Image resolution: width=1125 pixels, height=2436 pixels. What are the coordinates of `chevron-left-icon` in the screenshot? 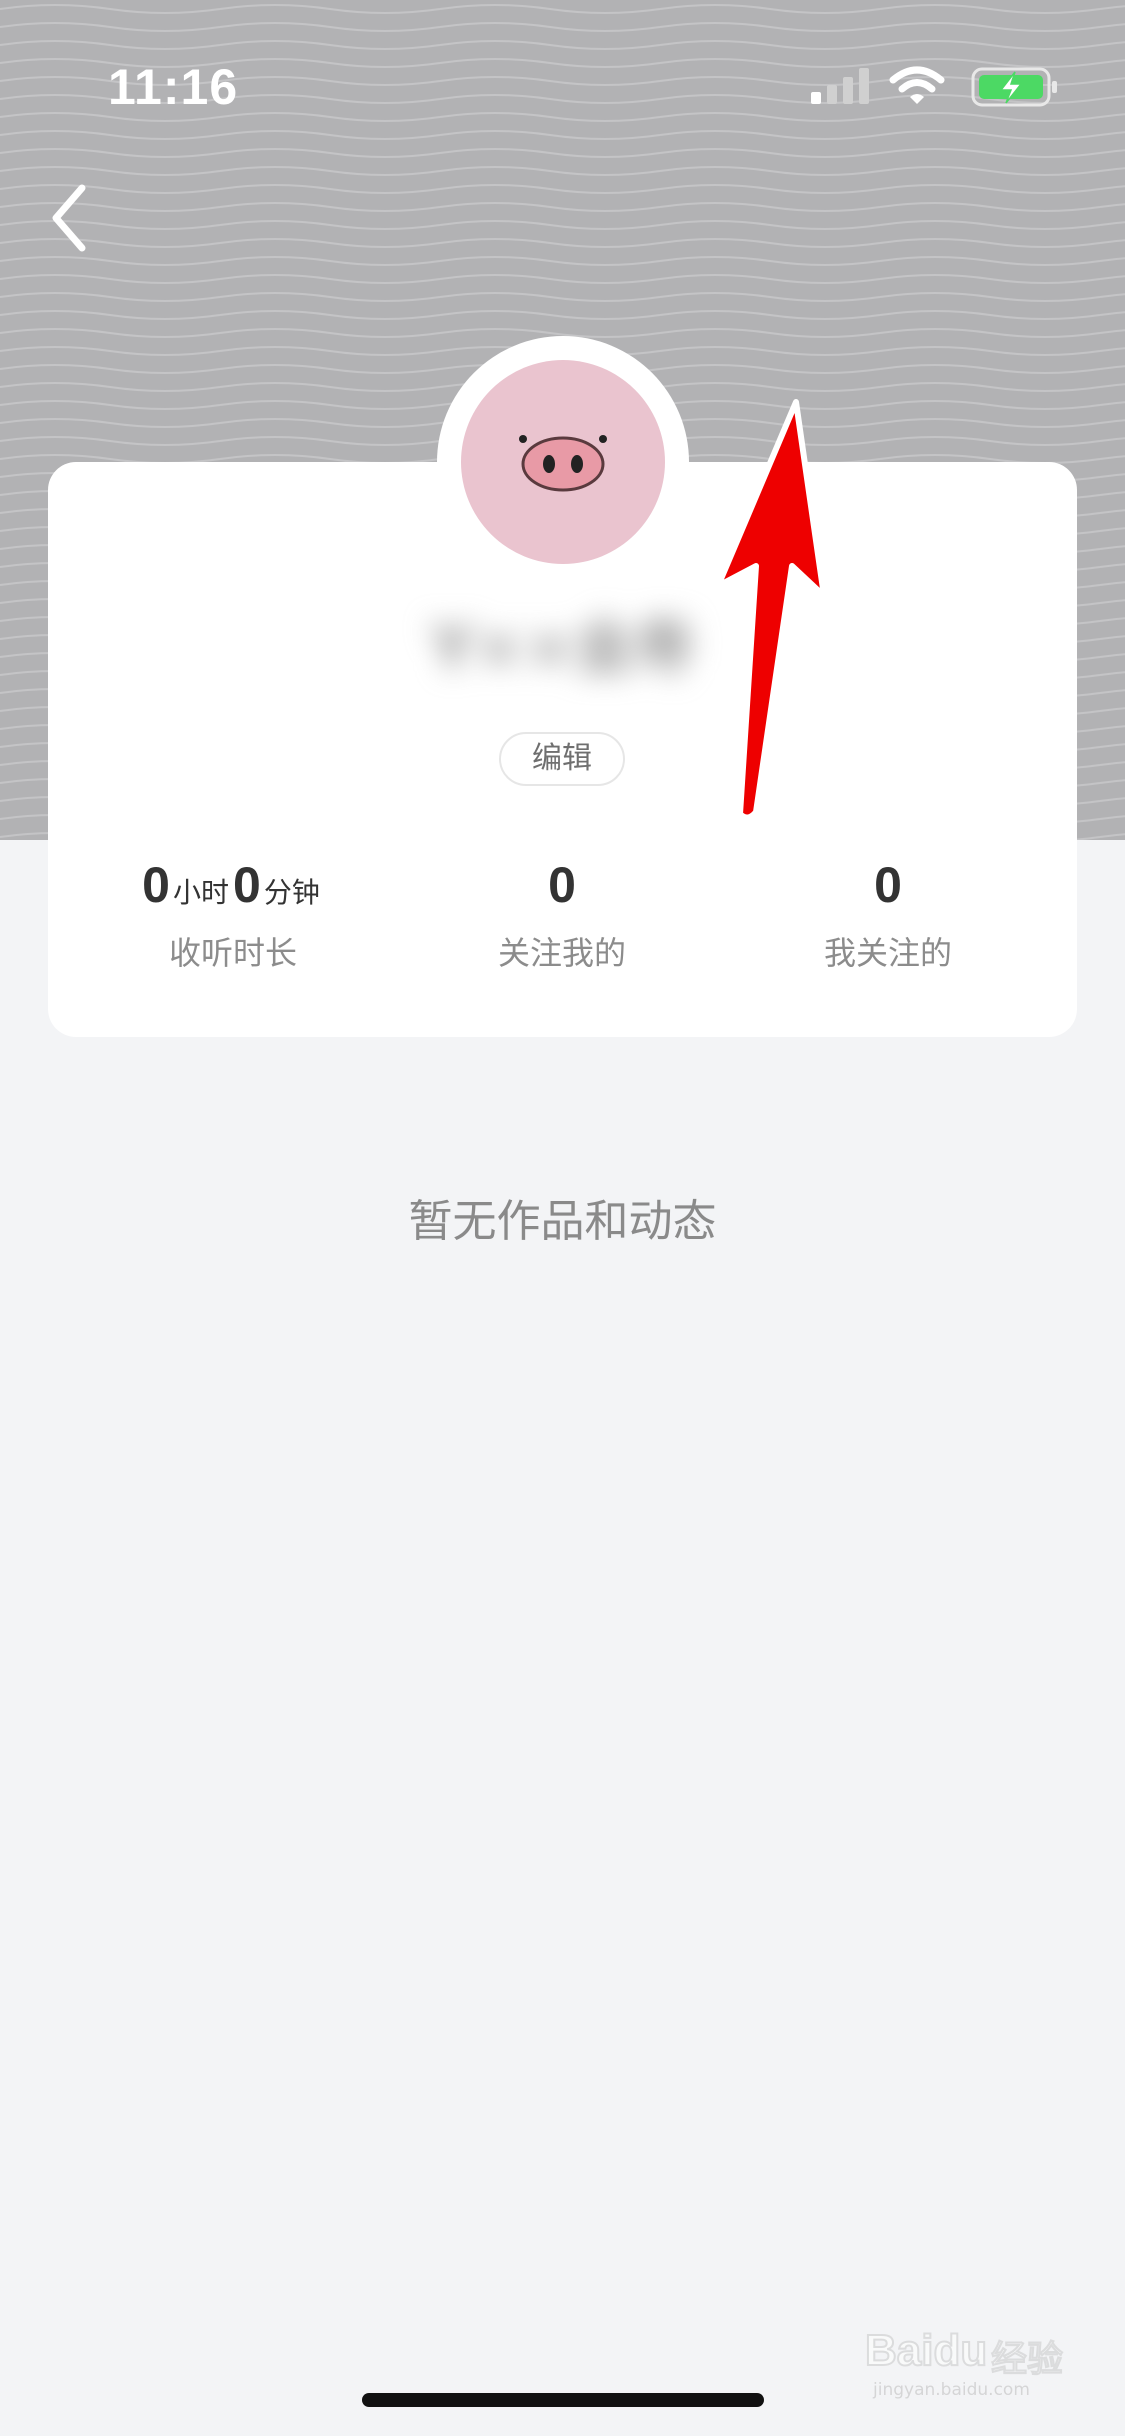 It's located at (69, 218).